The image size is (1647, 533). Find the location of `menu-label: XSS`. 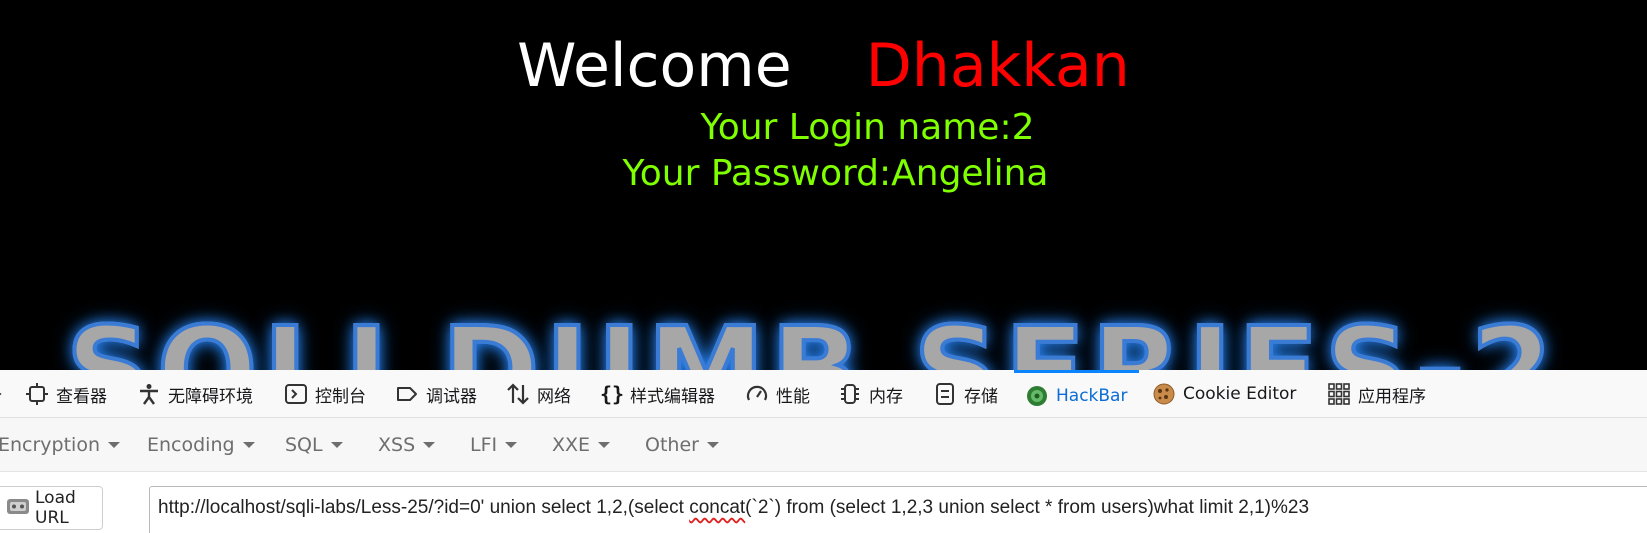

menu-label: XSS is located at coordinates (397, 445).